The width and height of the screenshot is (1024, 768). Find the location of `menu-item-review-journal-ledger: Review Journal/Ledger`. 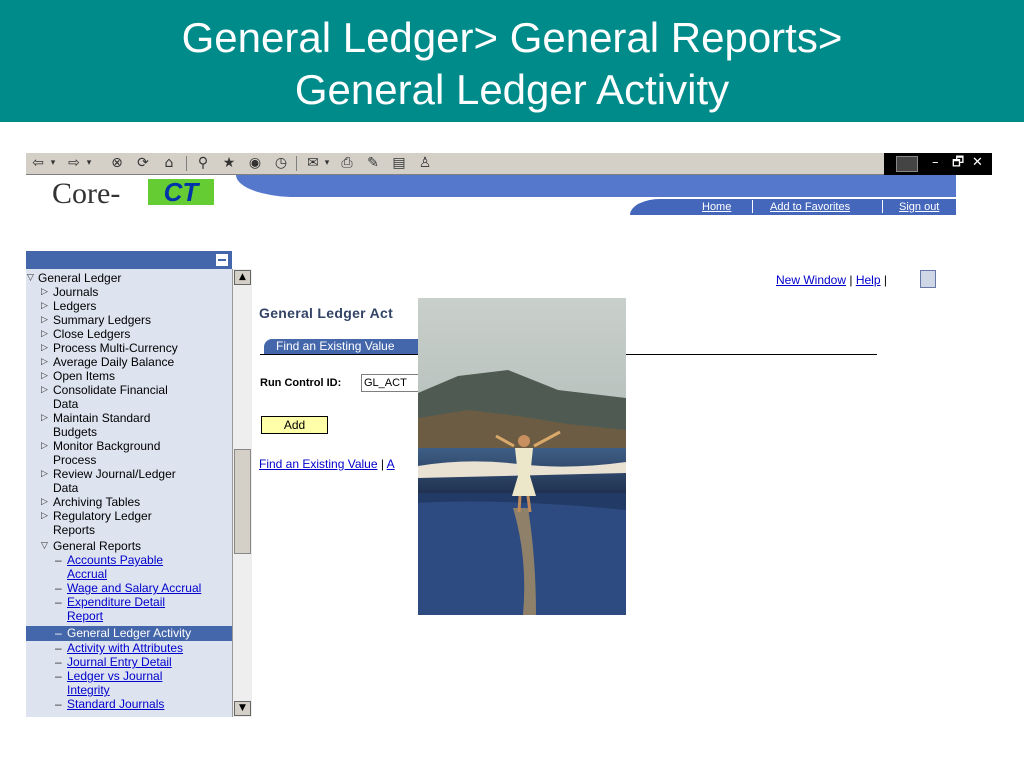

menu-item-review-journal-ledger: Review Journal/Ledger is located at coordinates (114, 474).